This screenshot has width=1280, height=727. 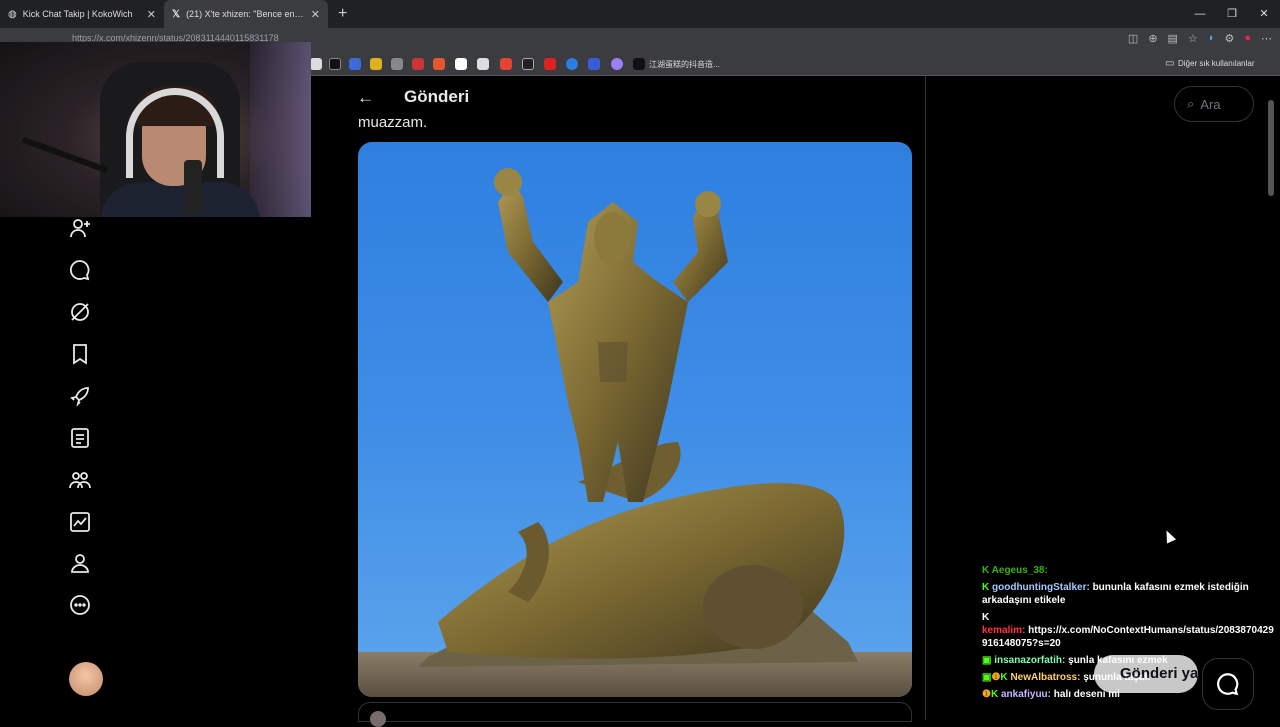 I want to click on webcam-overlay, so click(x=155, y=129).